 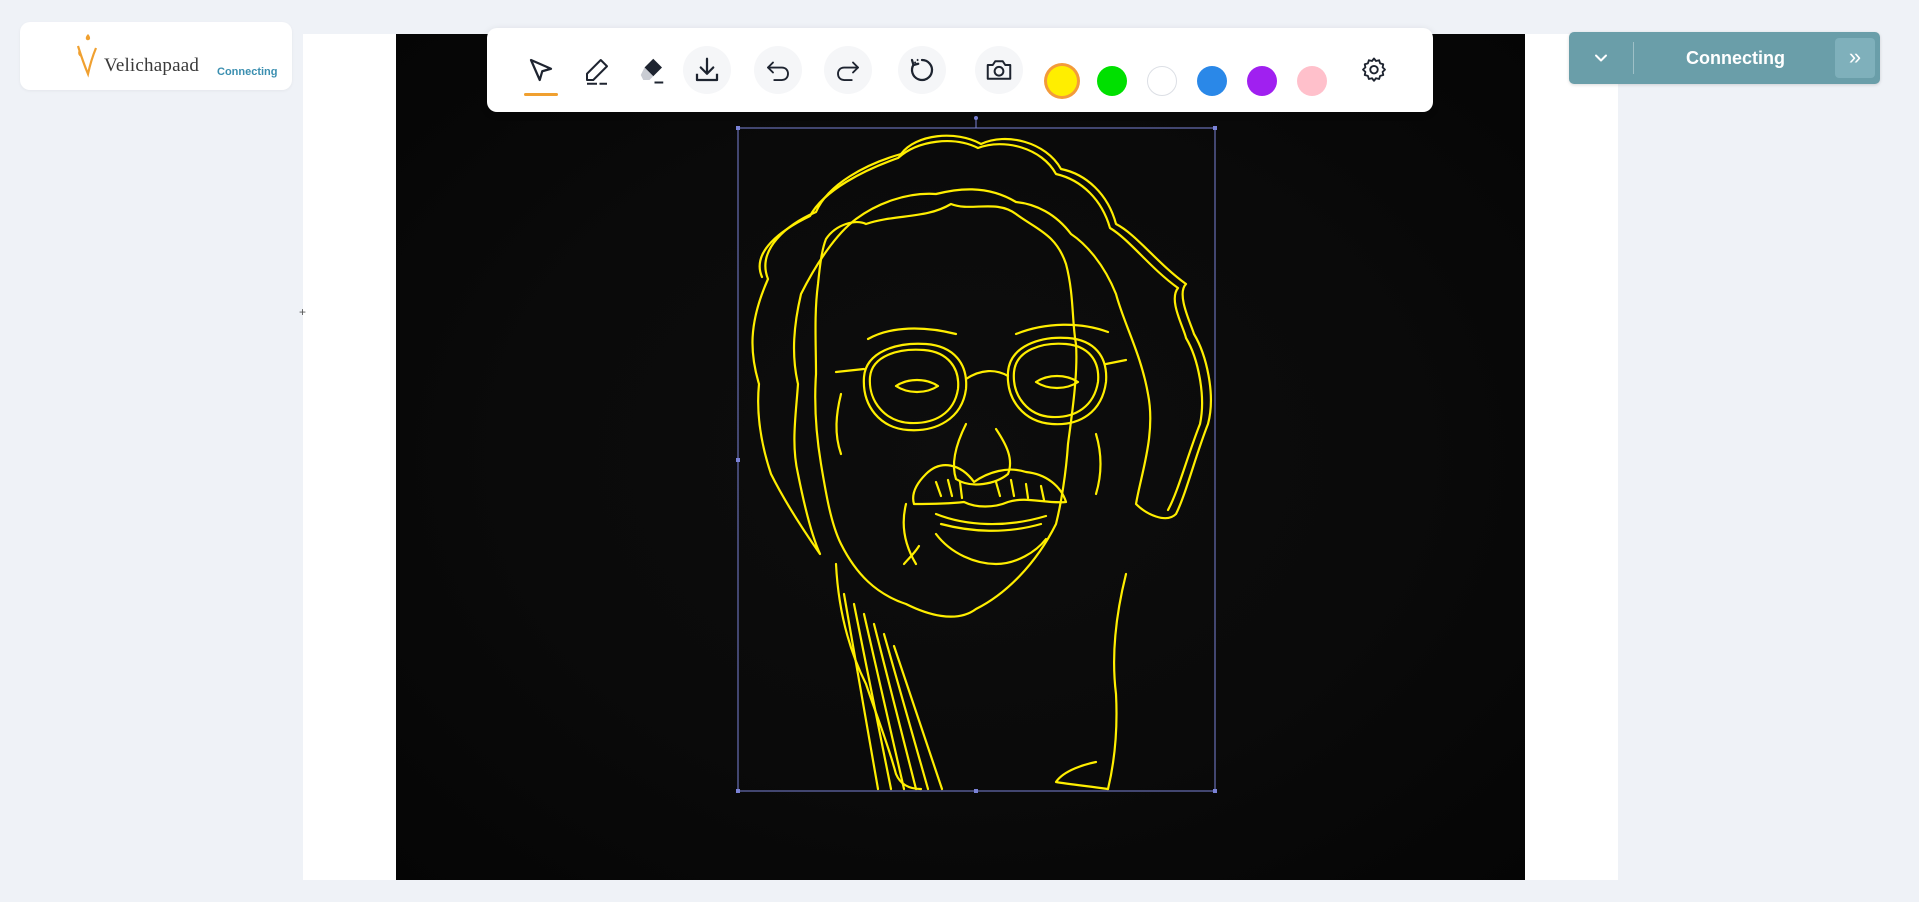 I want to click on camera-button, so click(x=999, y=70).